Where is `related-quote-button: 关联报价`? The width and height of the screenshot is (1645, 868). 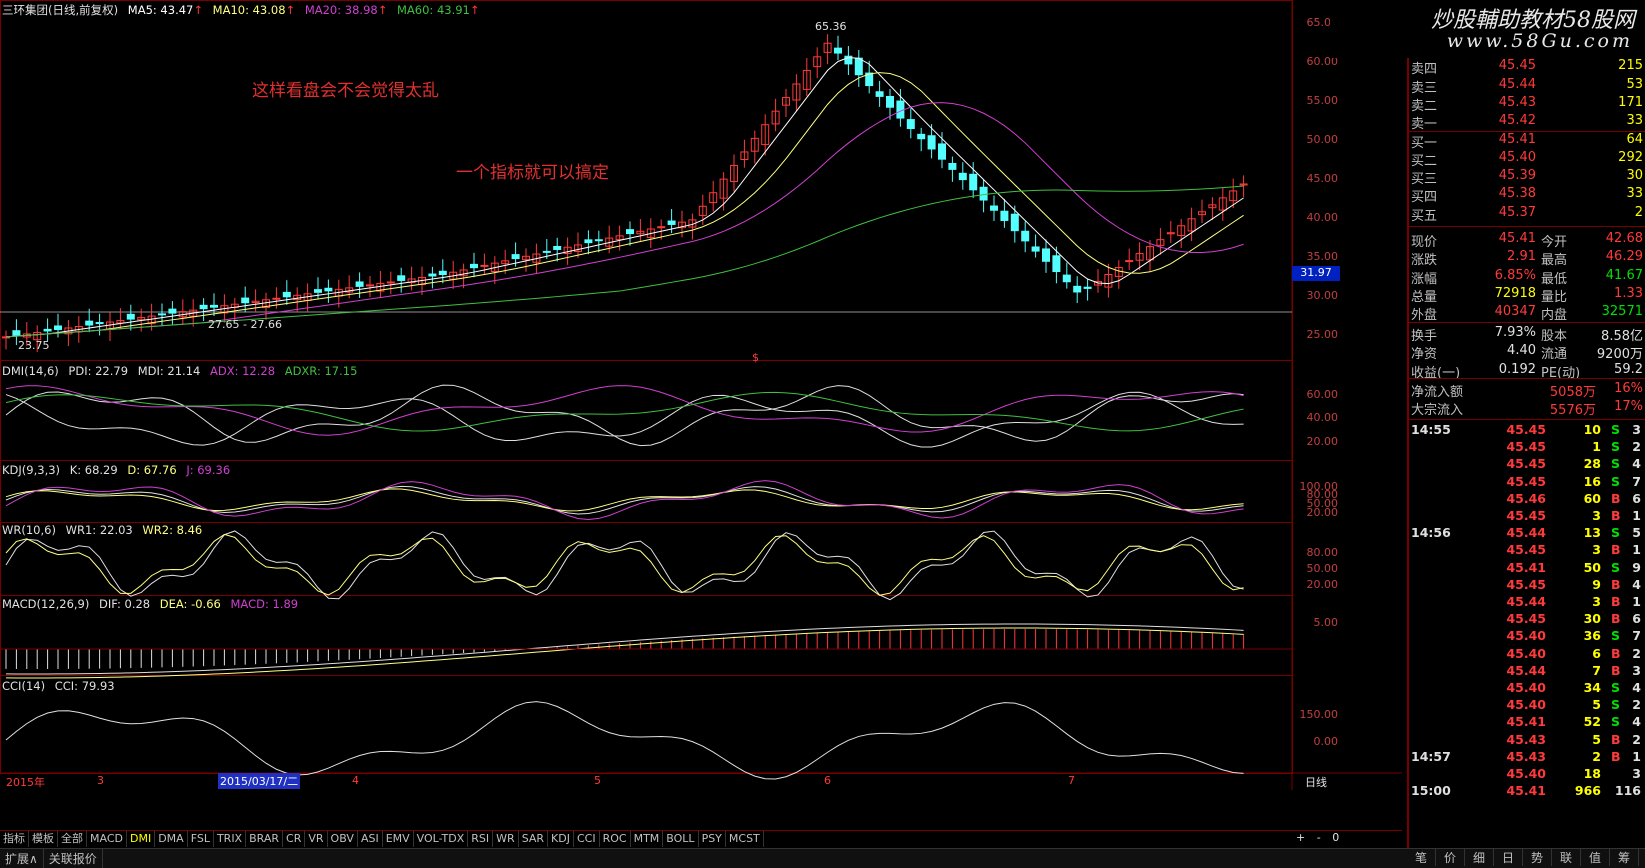 related-quote-button: 关联报价 is located at coordinates (73, 858).